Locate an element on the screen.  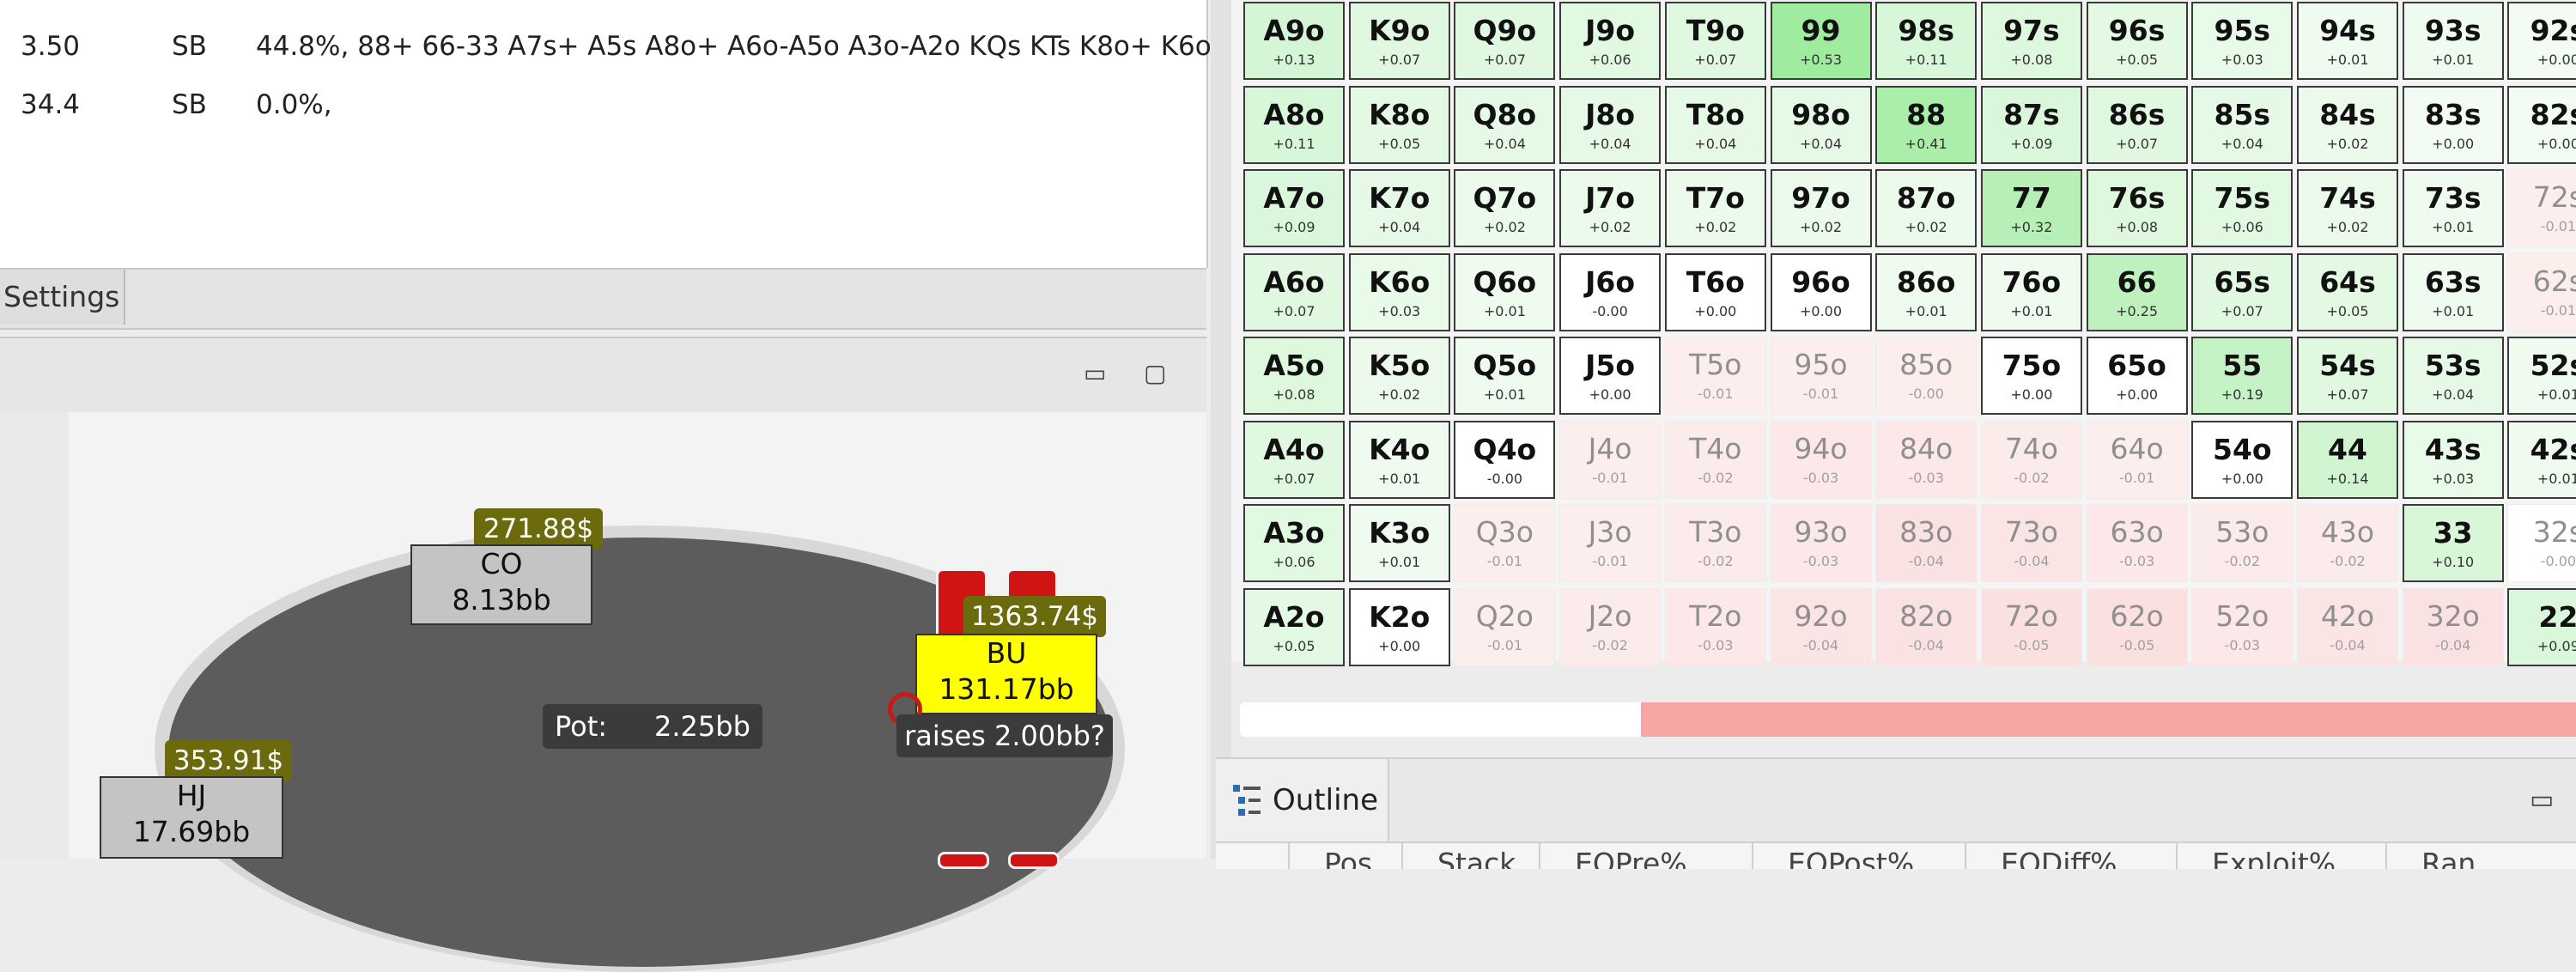
hand-cell: 88 +0.41 is located at coordinates (1926, 124).